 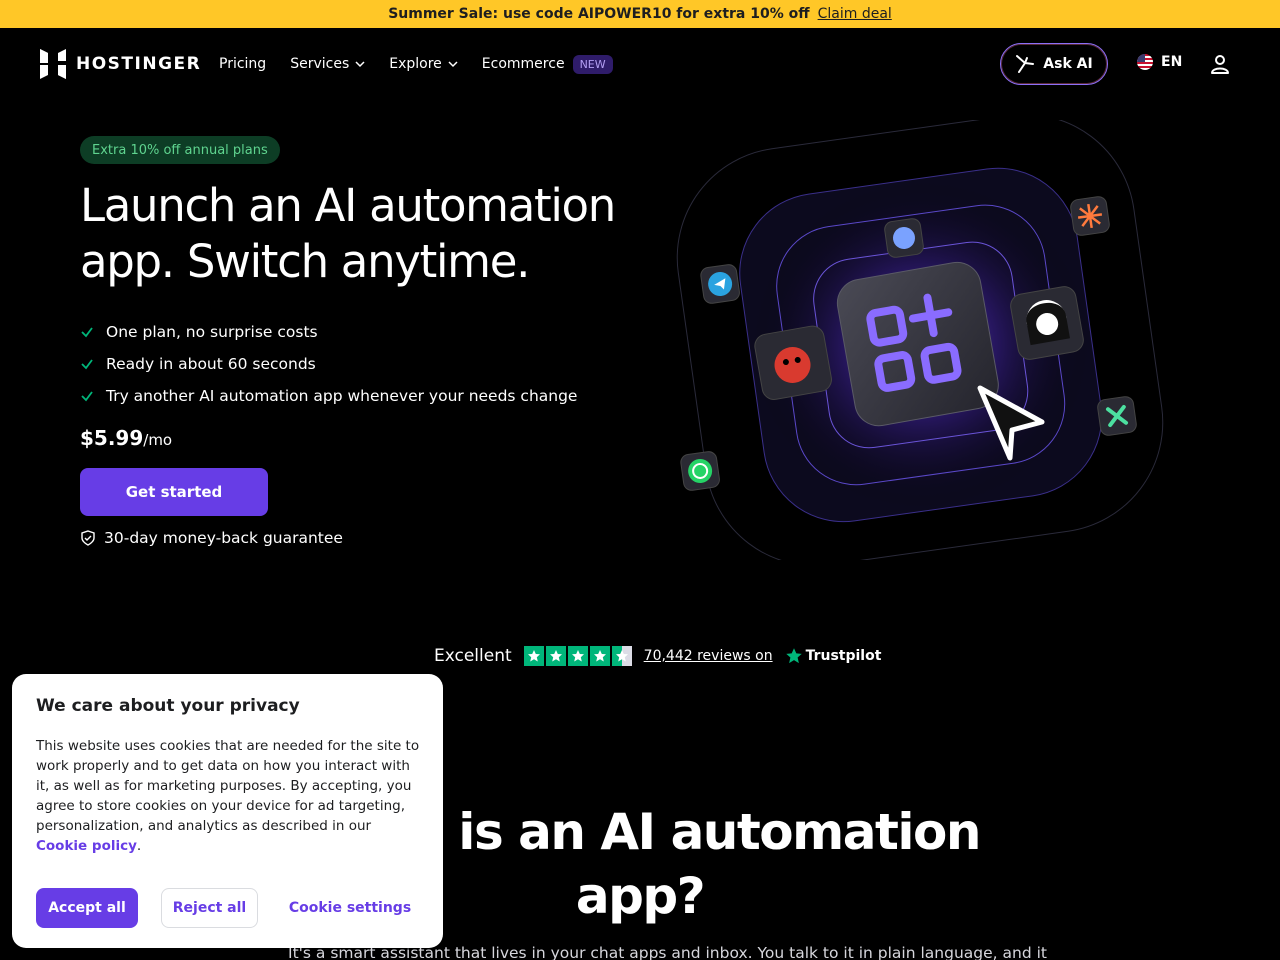 I want to click on user-icon, so click(x=1220, y=64).